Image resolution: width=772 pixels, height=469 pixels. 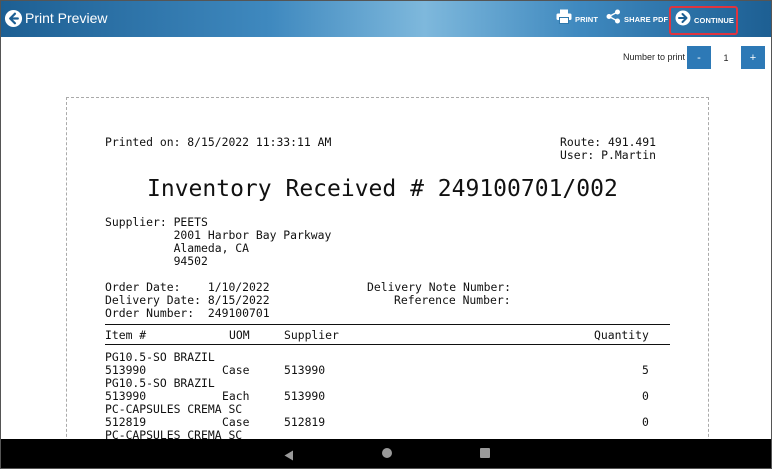 I want to click on continue-label: CONTINUE, so click(x=714, y=20).